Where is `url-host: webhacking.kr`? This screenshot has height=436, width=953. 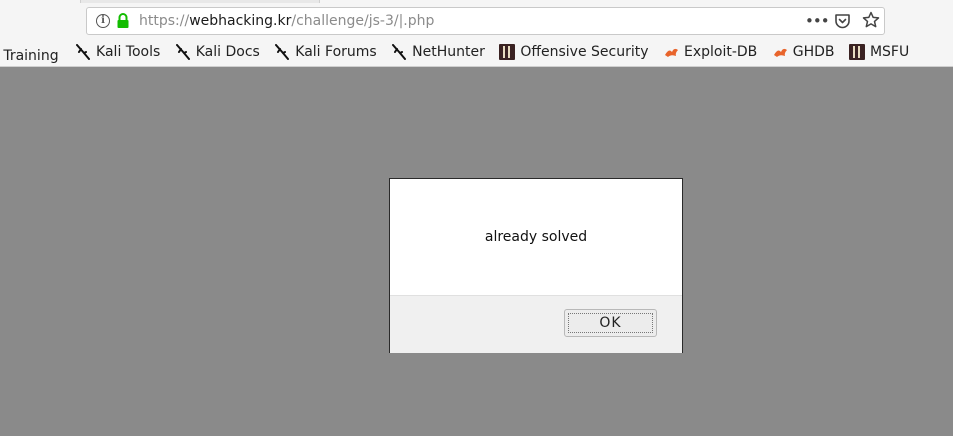 url-host: webhacking.kr is located at coordinates (240, 21).